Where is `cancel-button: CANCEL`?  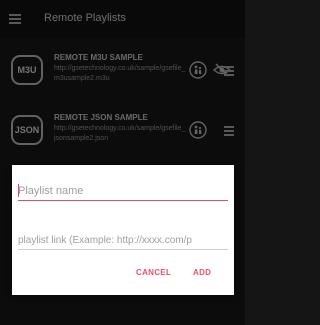
cancel-button: CANCEL is located at coordinates (153, 272).